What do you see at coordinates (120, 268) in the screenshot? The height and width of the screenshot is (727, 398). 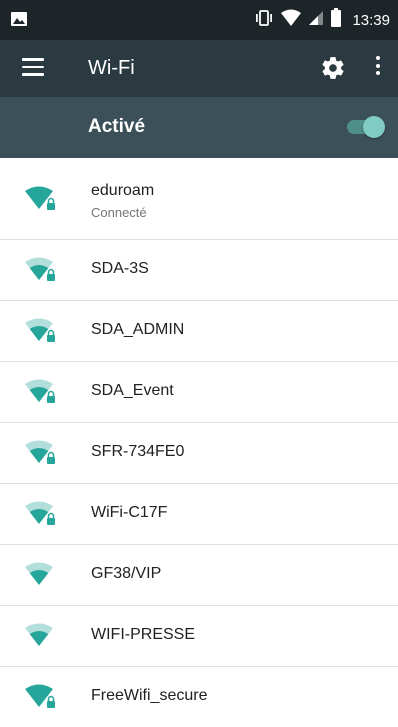 I see `network-ssid: SDA-3S` at bounding box center [120, 268].